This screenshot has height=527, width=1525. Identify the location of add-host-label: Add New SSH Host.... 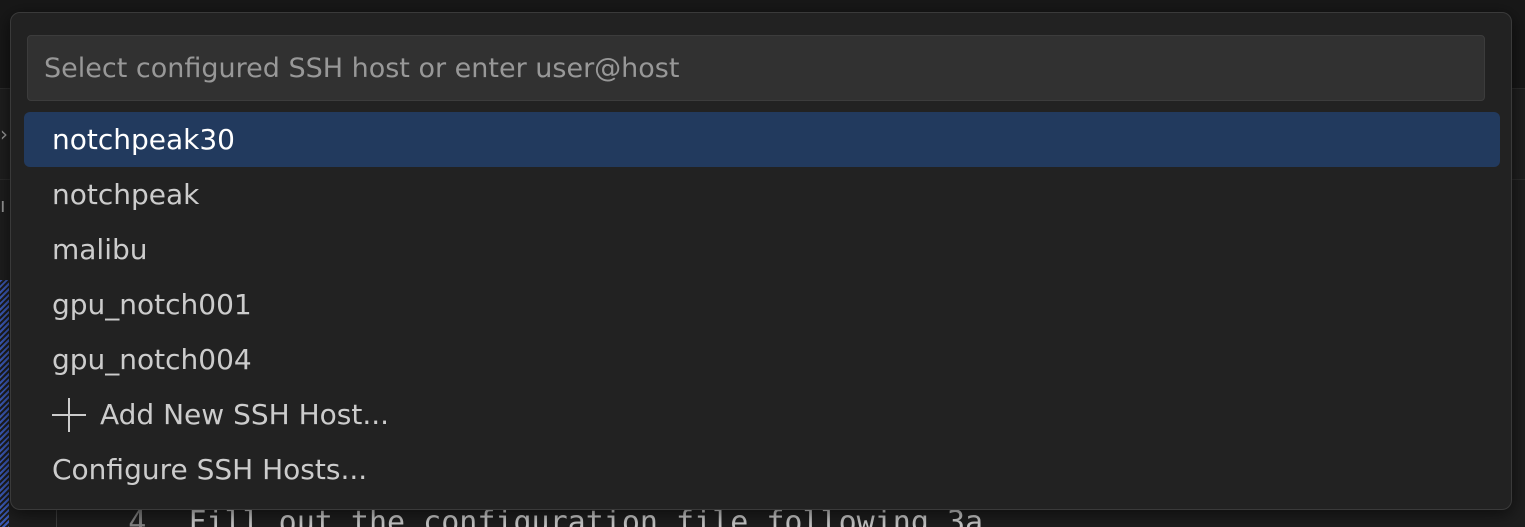
(245, 414).